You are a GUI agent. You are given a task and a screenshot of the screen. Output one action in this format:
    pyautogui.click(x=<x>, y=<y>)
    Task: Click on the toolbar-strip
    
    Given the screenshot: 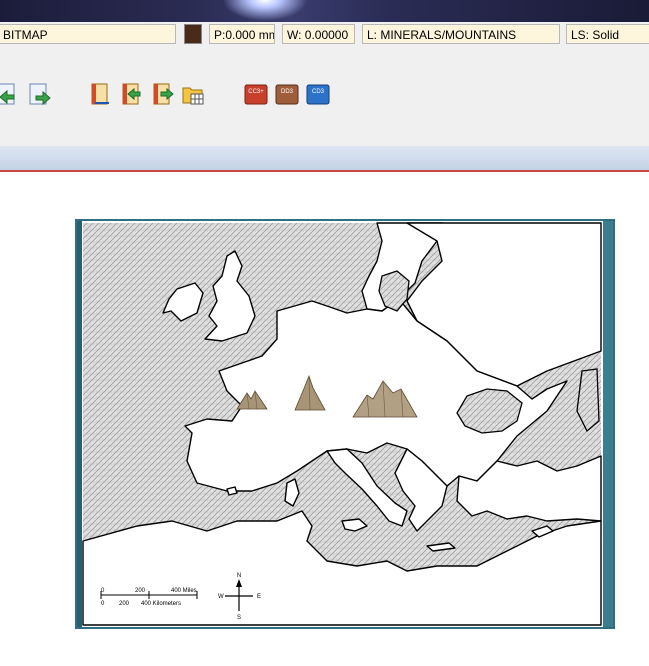 What is the action you would take?
    pyautogui.click(x=324, y=129)
    